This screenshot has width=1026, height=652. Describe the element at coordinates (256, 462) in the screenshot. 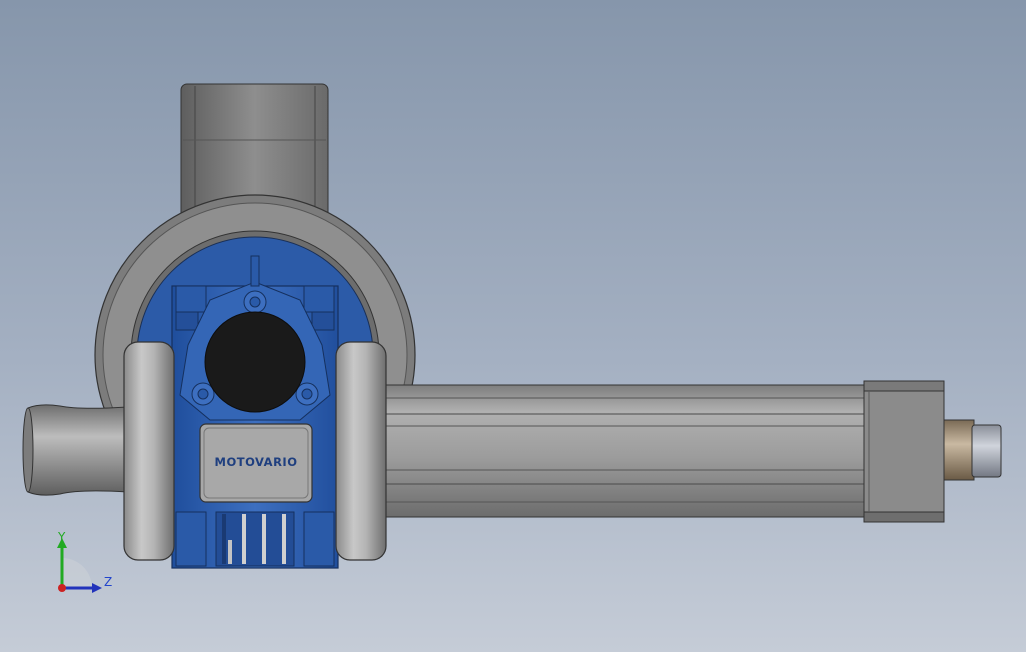

I see `gearbox-brand-label: MOTOVARIO` at that location.